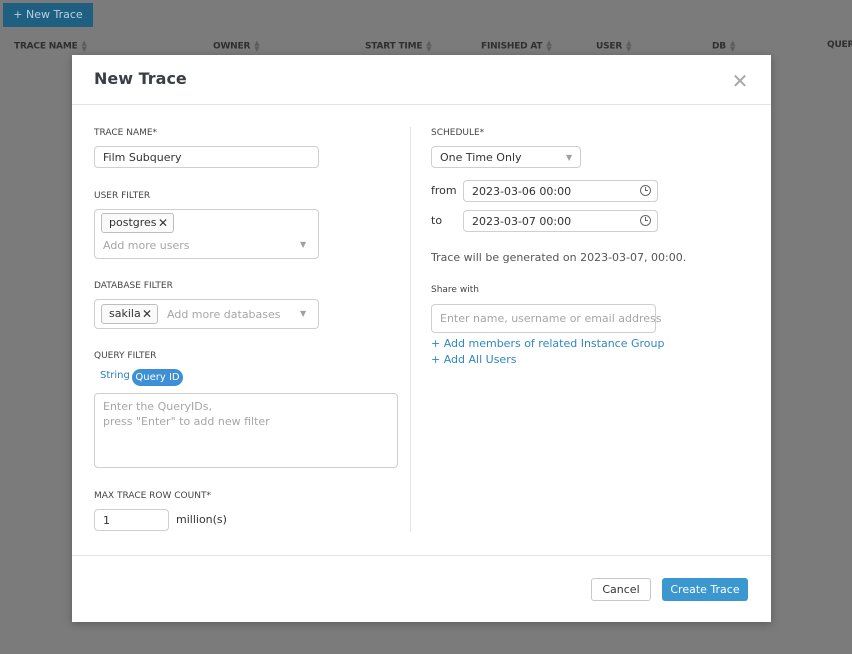  I want to click on schedule-select: One Time Only ▼, so click(506, 157).